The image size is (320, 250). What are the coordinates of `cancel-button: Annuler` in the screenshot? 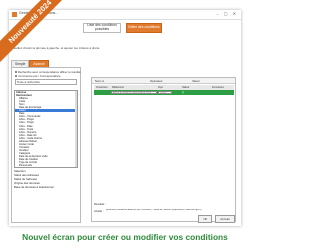 It's located at (225, 219).